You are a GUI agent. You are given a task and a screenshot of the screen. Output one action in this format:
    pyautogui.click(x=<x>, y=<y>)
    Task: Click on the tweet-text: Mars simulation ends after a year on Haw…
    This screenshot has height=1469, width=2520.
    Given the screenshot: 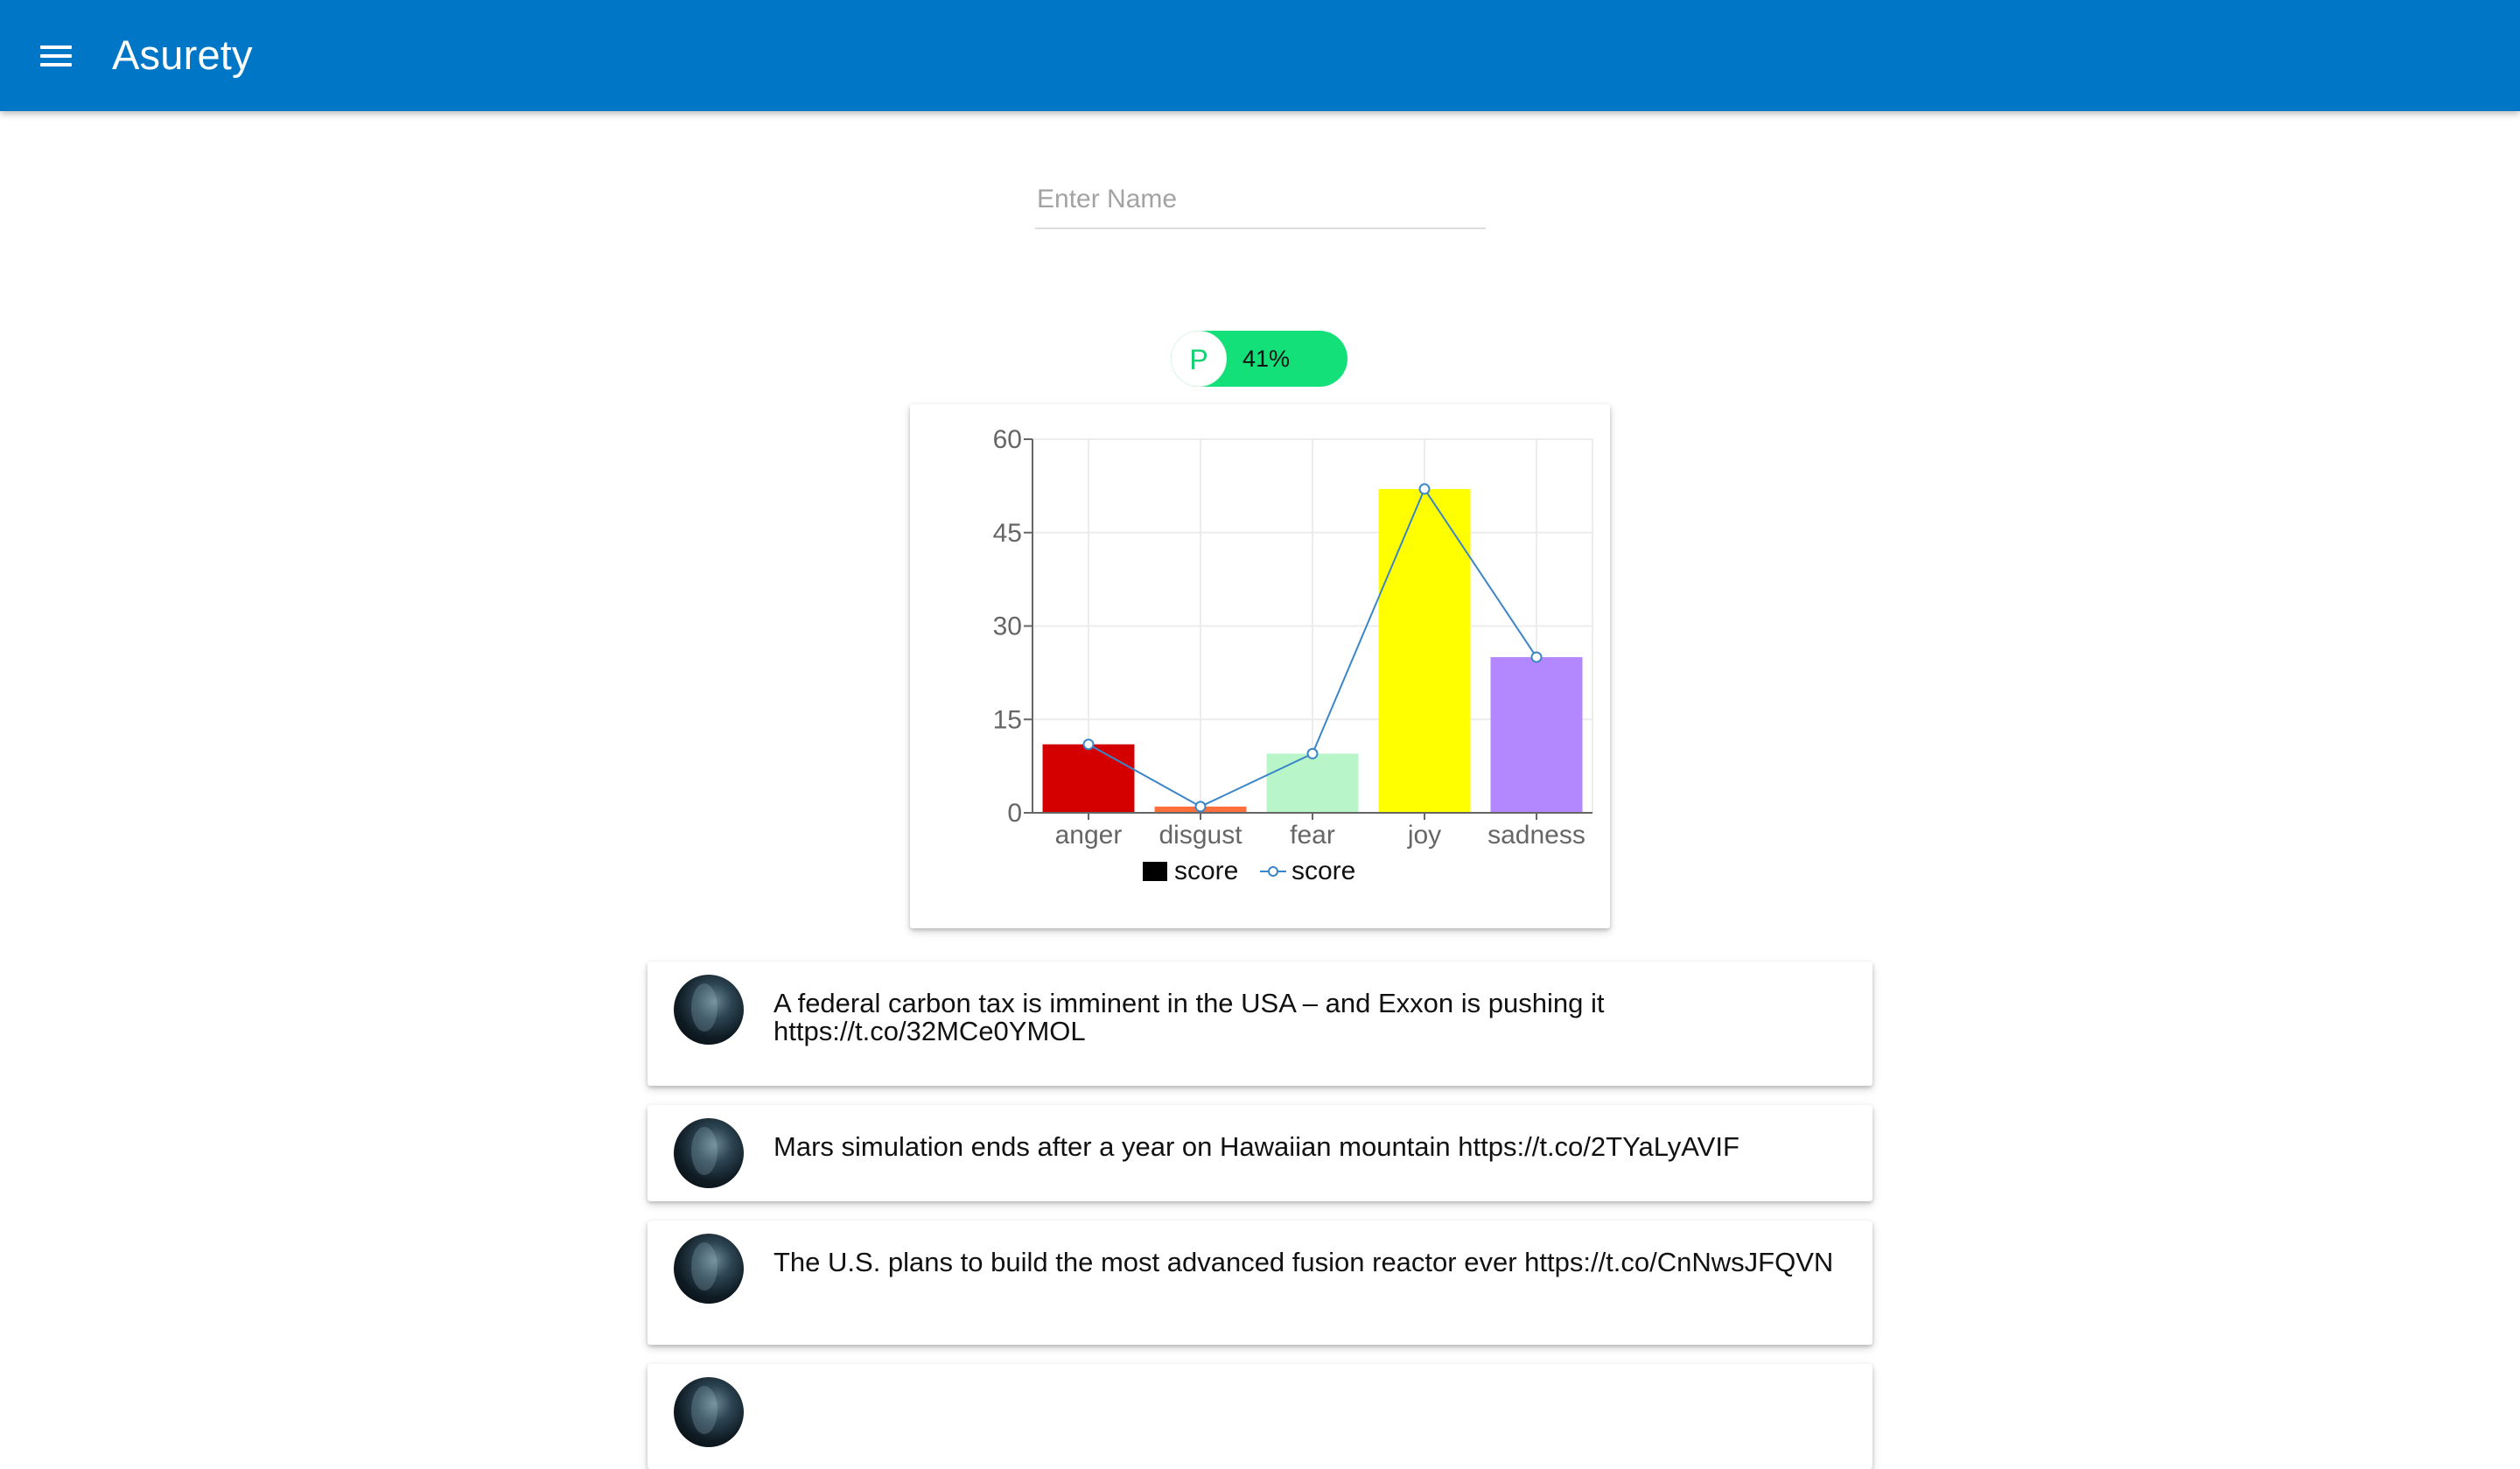 What is the action you would take?
    pyautogui.click(x=1257, y=1147)
    